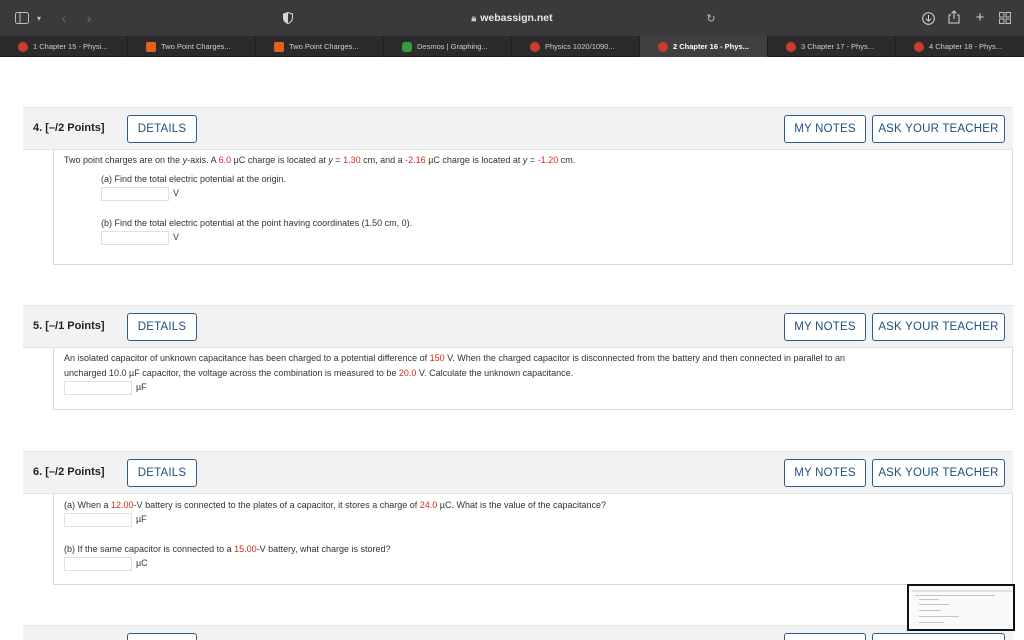 This screenshot has width=1024, height=640. Describe the element at coordinates (69, 128) in the screenshot. I see `question-number: 4. [–/2 Points]` at that location.